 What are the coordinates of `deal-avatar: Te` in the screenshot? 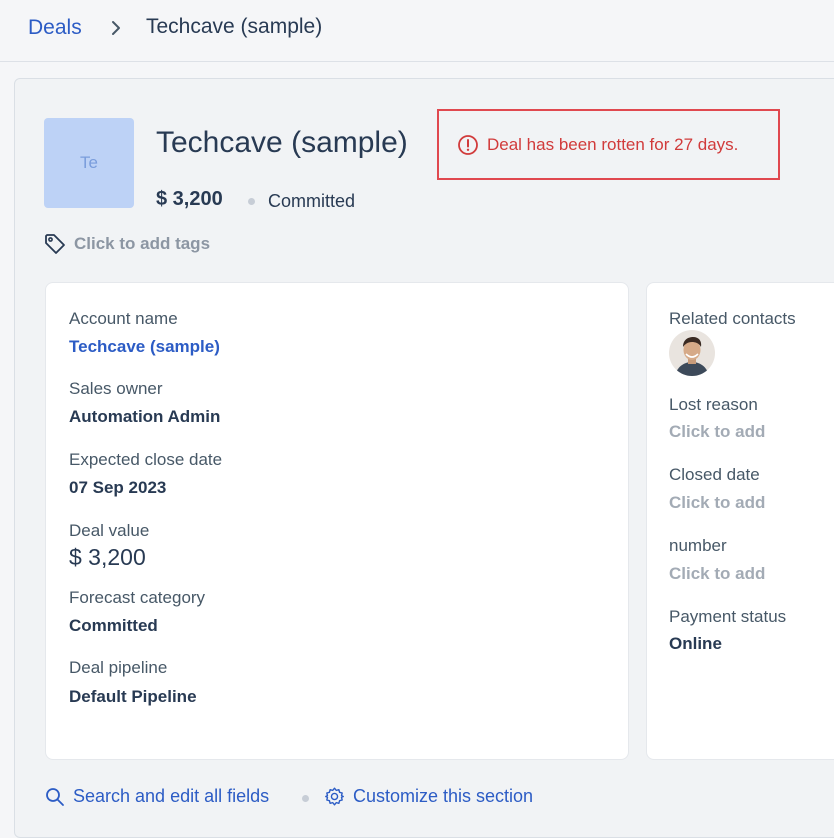 It's located at (89, 163).